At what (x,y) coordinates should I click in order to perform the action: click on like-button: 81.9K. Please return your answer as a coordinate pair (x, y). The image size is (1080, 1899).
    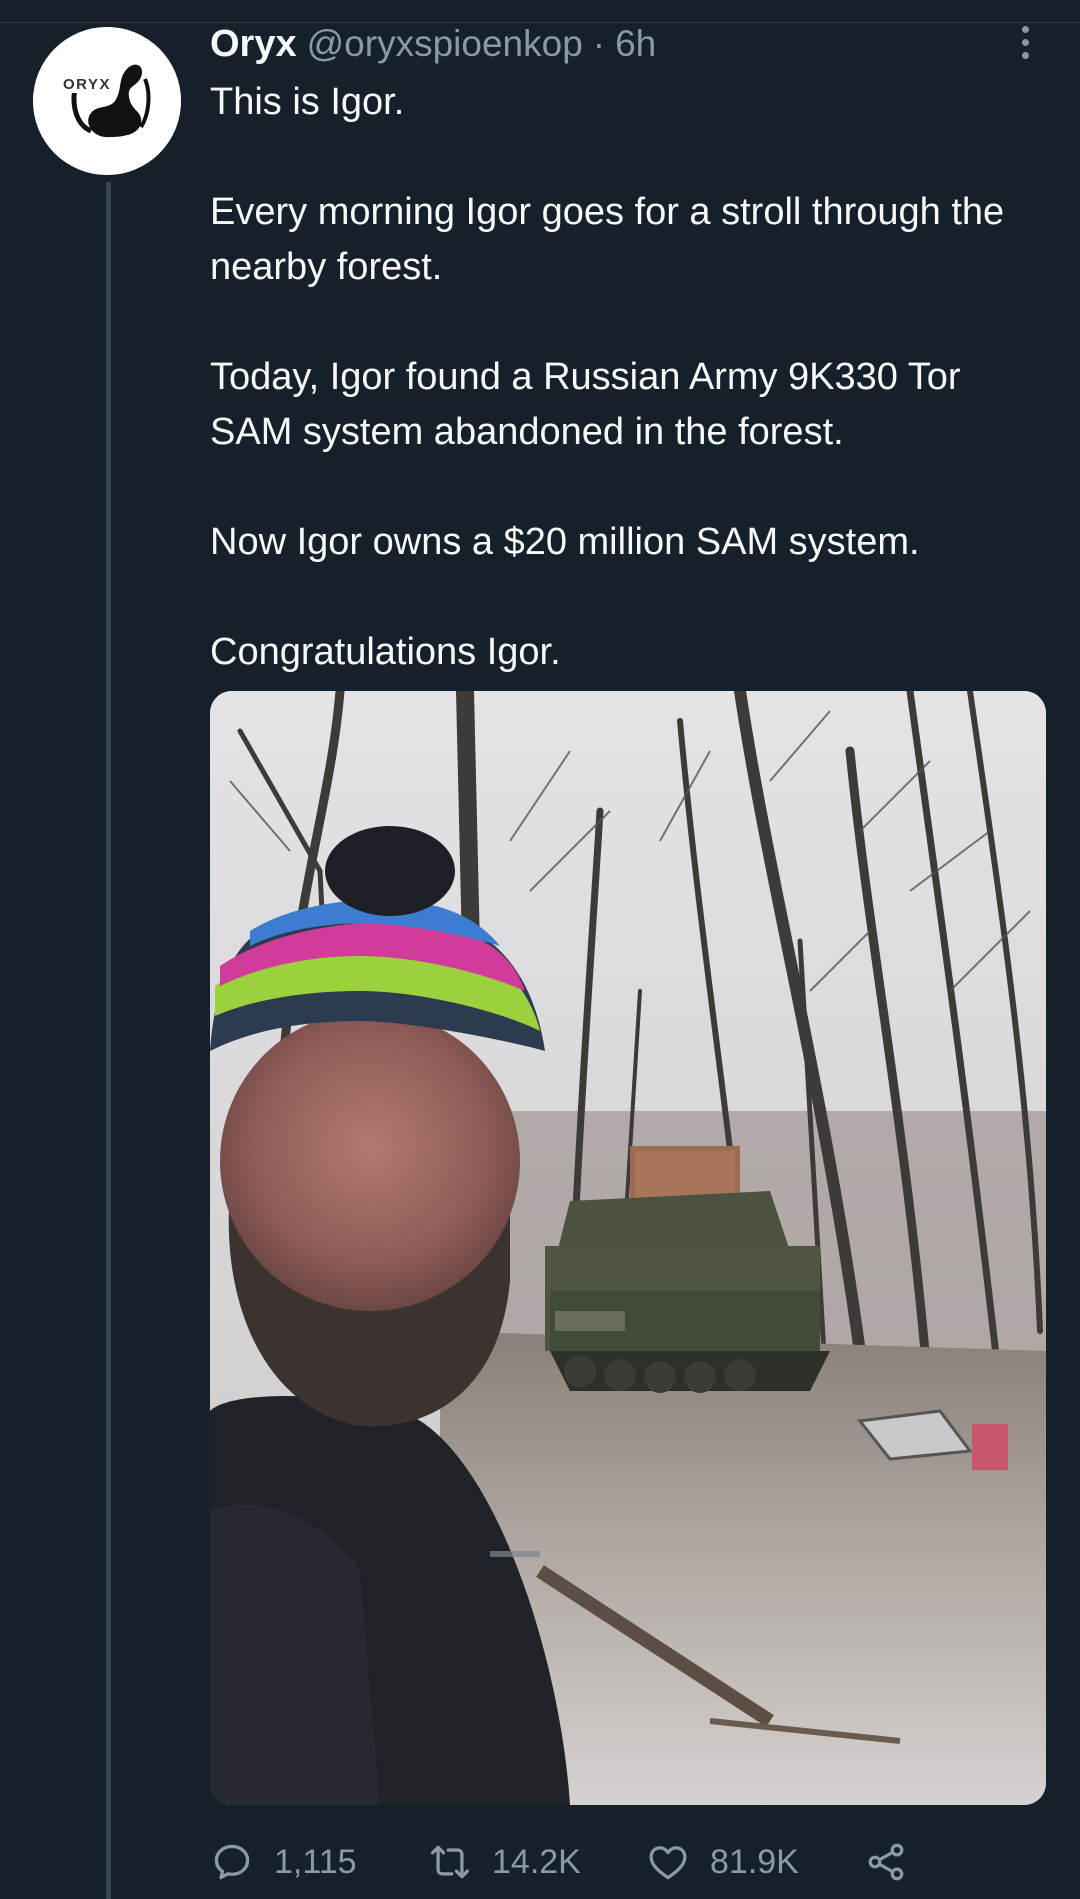
    Looking at the image, I should click on (722, 1862).